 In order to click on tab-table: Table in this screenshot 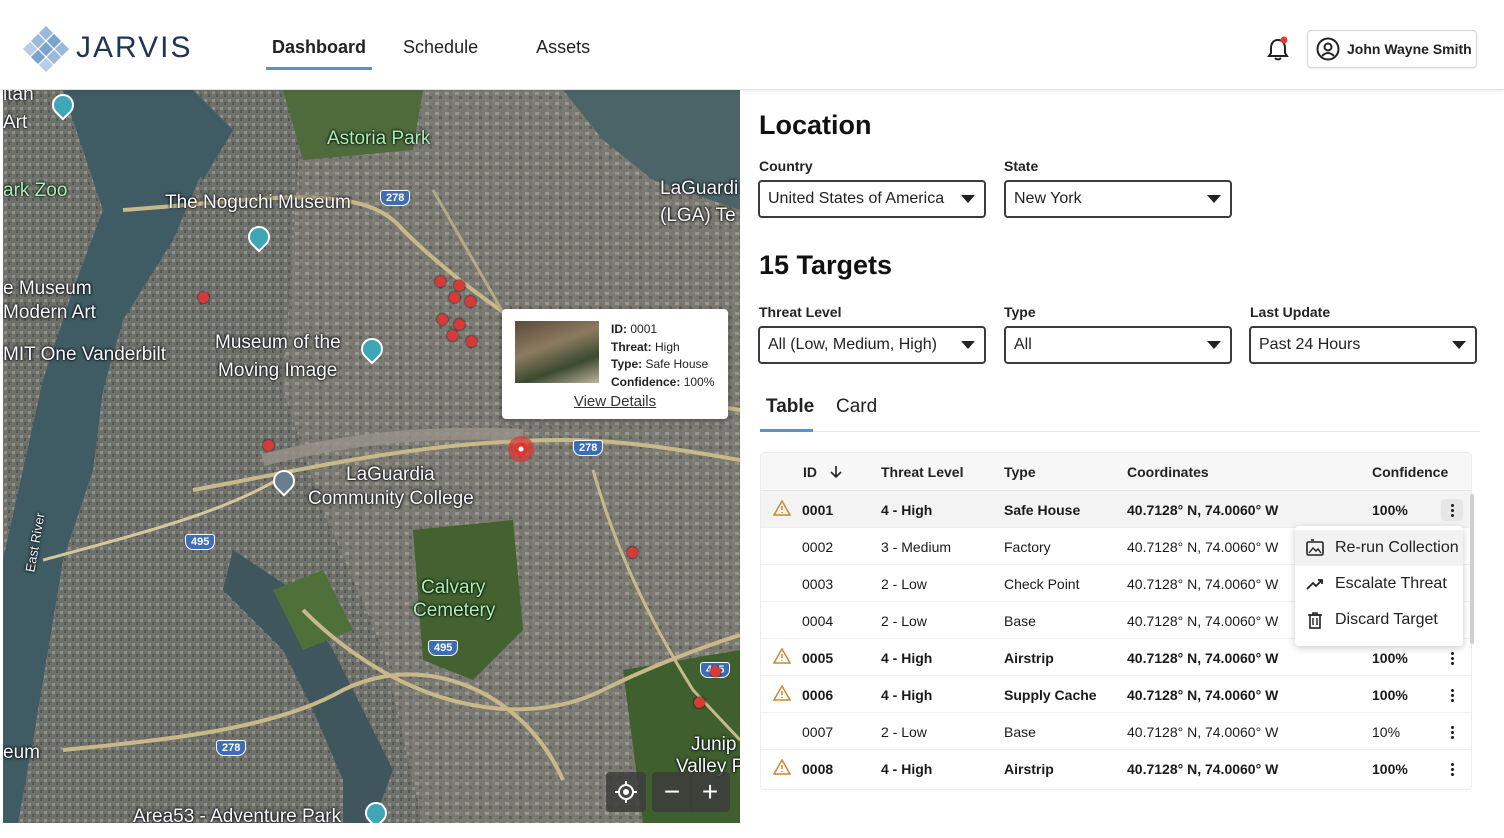, I will do `click(790, 407)`.